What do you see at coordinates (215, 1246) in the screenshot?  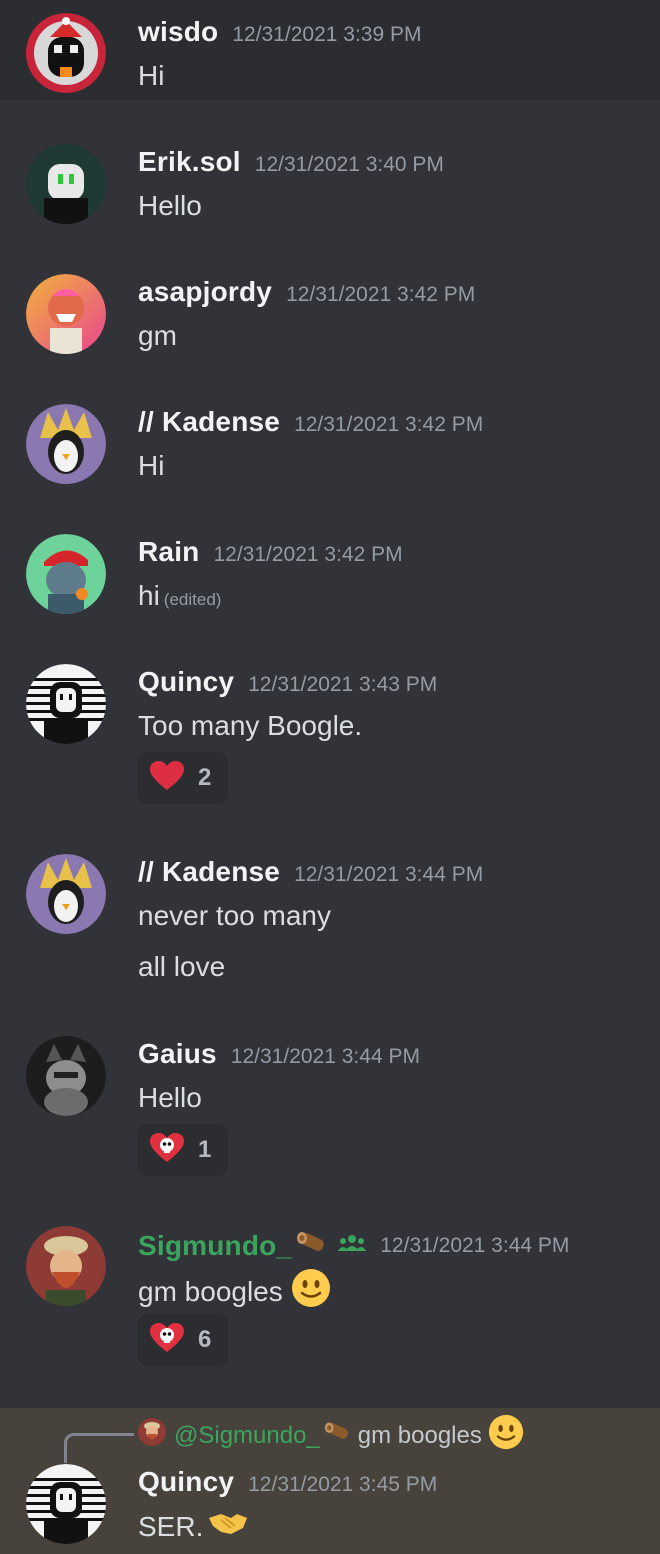 I see `username: Sigmundo_` at bounding box center [215, 1246].